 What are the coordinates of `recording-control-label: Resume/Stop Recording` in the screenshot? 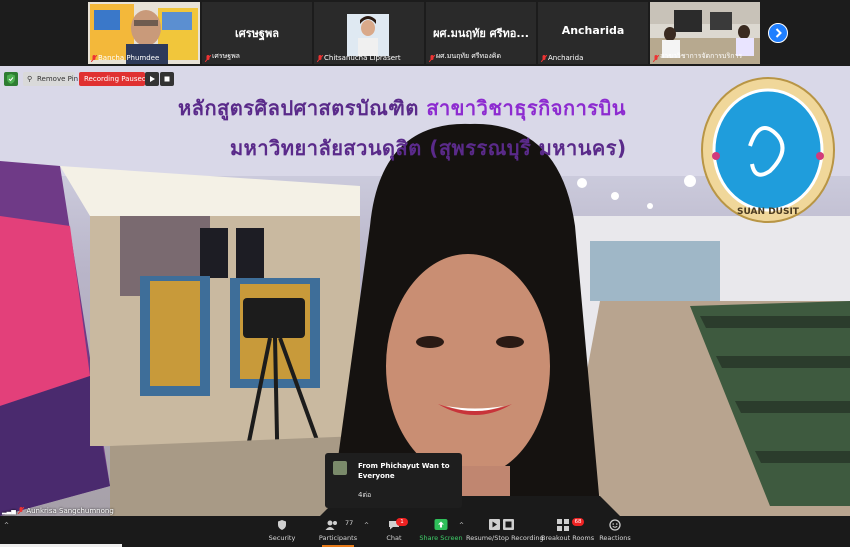 It's located at (505, 538).